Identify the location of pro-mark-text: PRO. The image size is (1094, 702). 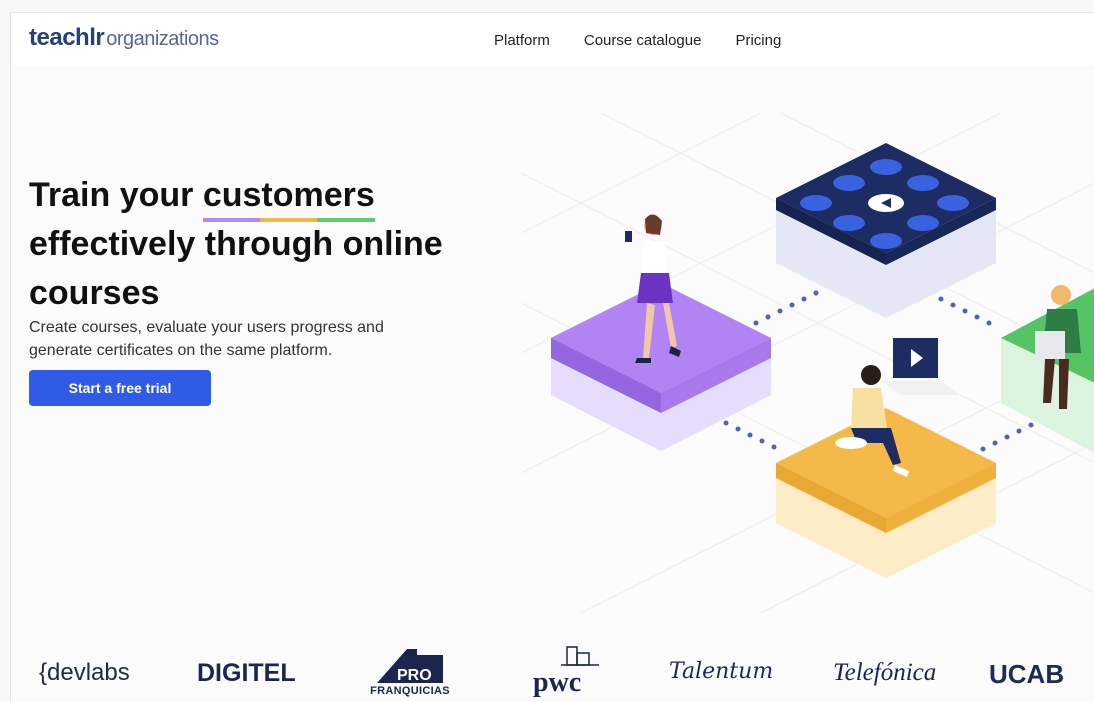
(414, 675).